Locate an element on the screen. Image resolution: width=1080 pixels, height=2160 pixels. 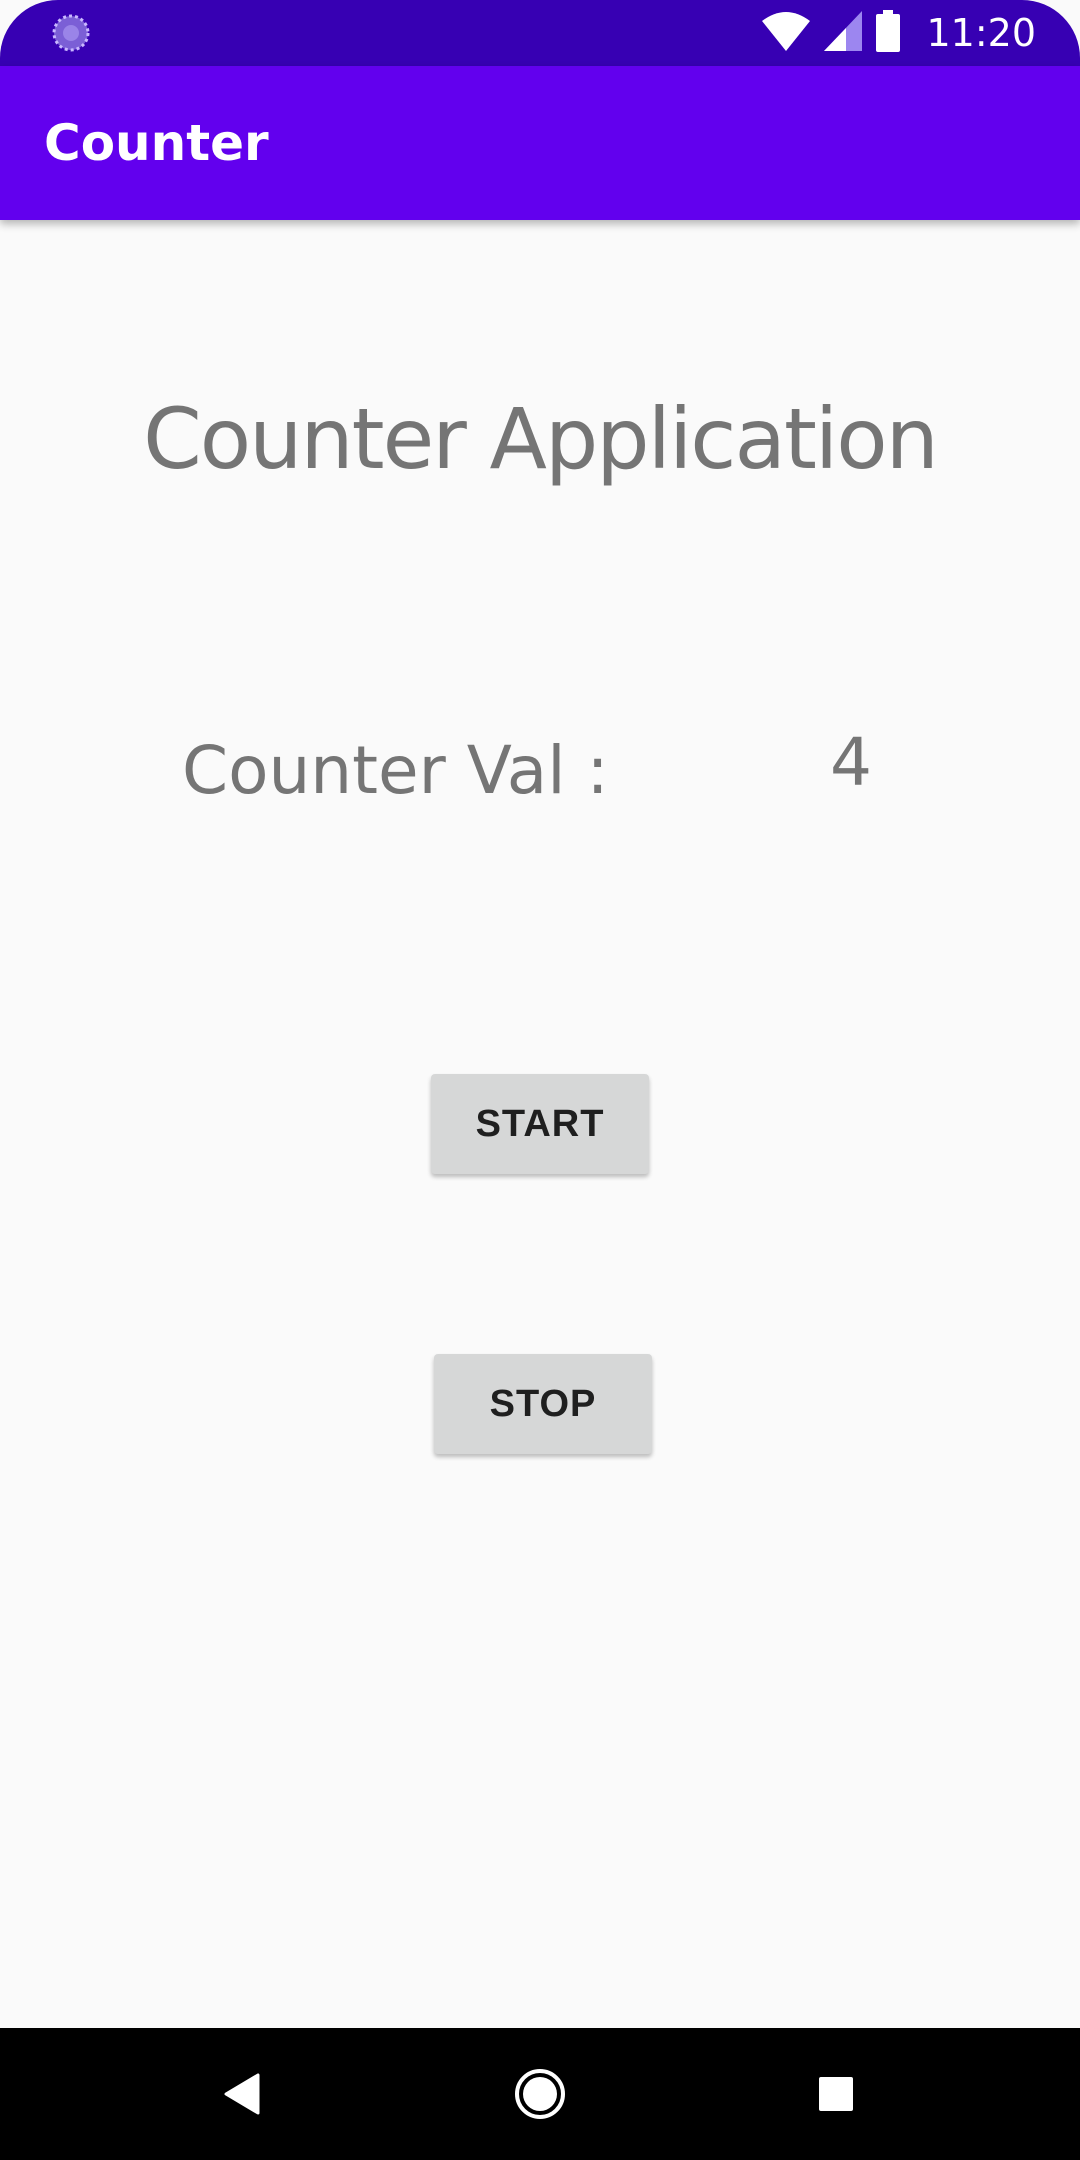
status-bar: 11:20 is located at coordinates (540, 33).